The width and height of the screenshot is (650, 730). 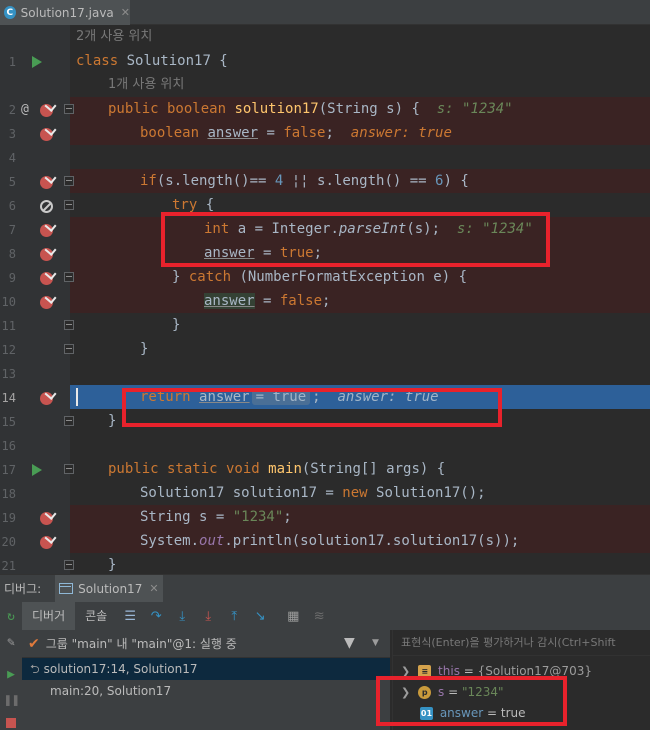 What do you see at coordinates (260, 616) in the screenshot?
I see `run-to-cursor-icon: ↘` at bounding box center [260, 616].